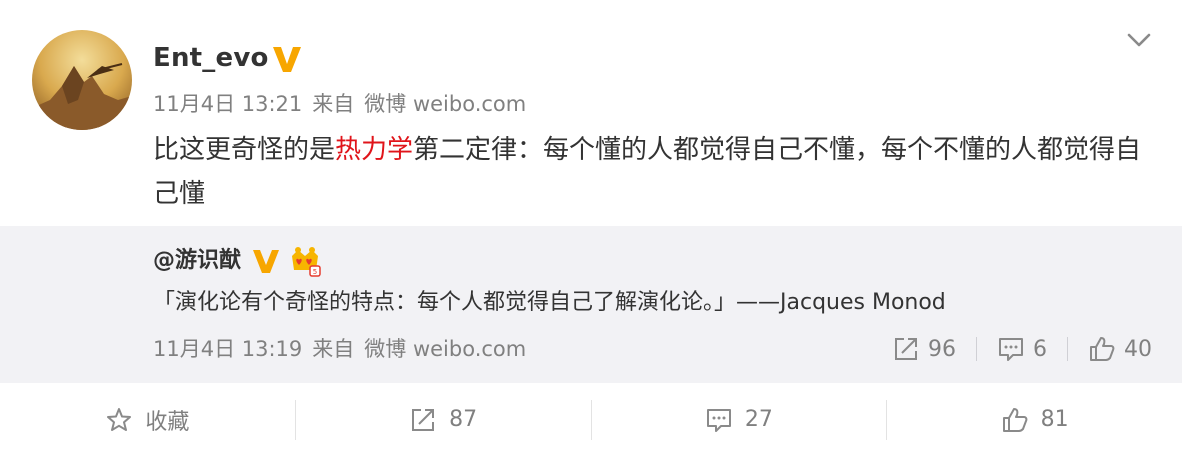  I want to click on repost-likes-count: 40, so click(1138, 349).